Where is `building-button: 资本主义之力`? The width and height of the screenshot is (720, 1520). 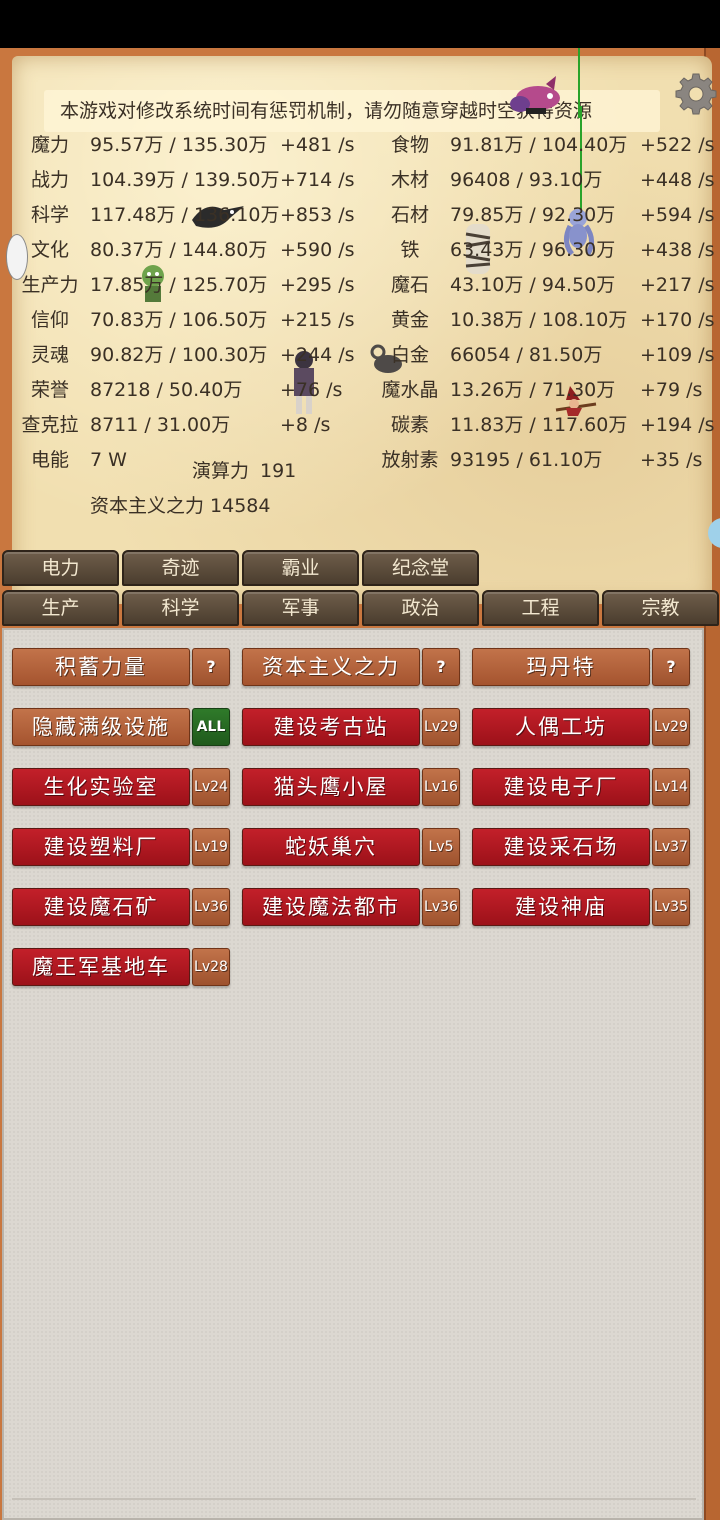 building-button: 资本主义之力 is located at coordinates (331, 667).